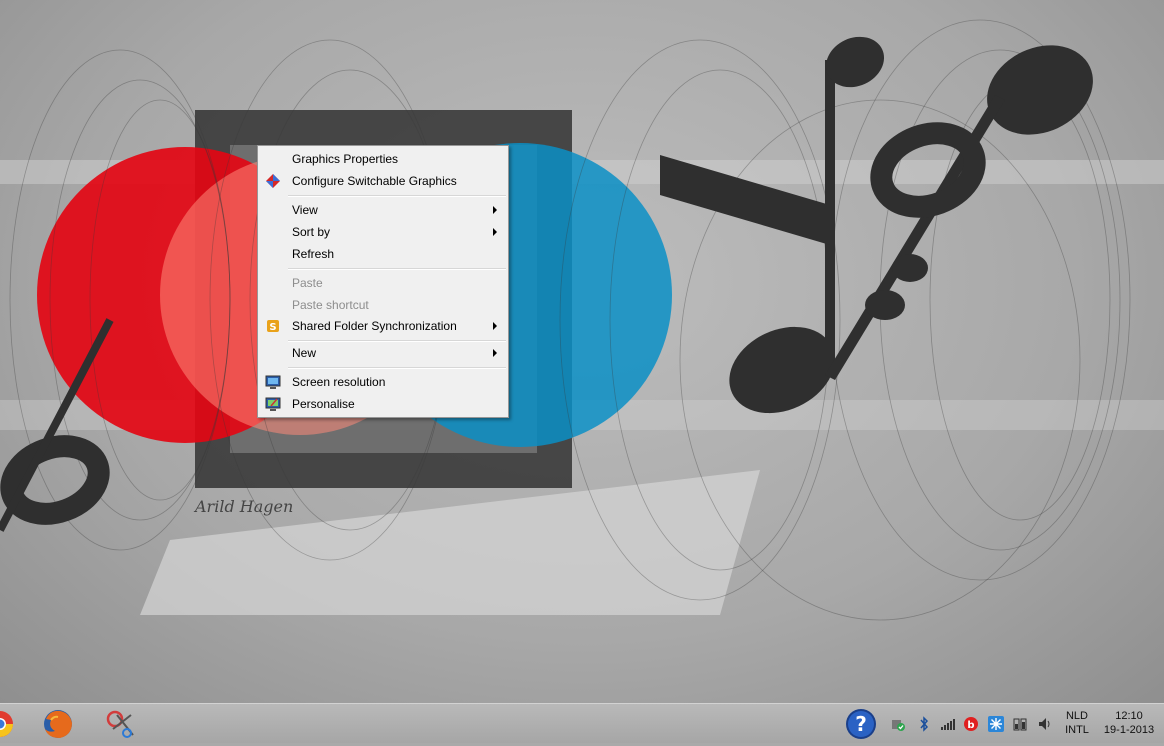 This screenshot has height=746, width=1164. I want to click on bluetooth-icon, so click(924, 724).